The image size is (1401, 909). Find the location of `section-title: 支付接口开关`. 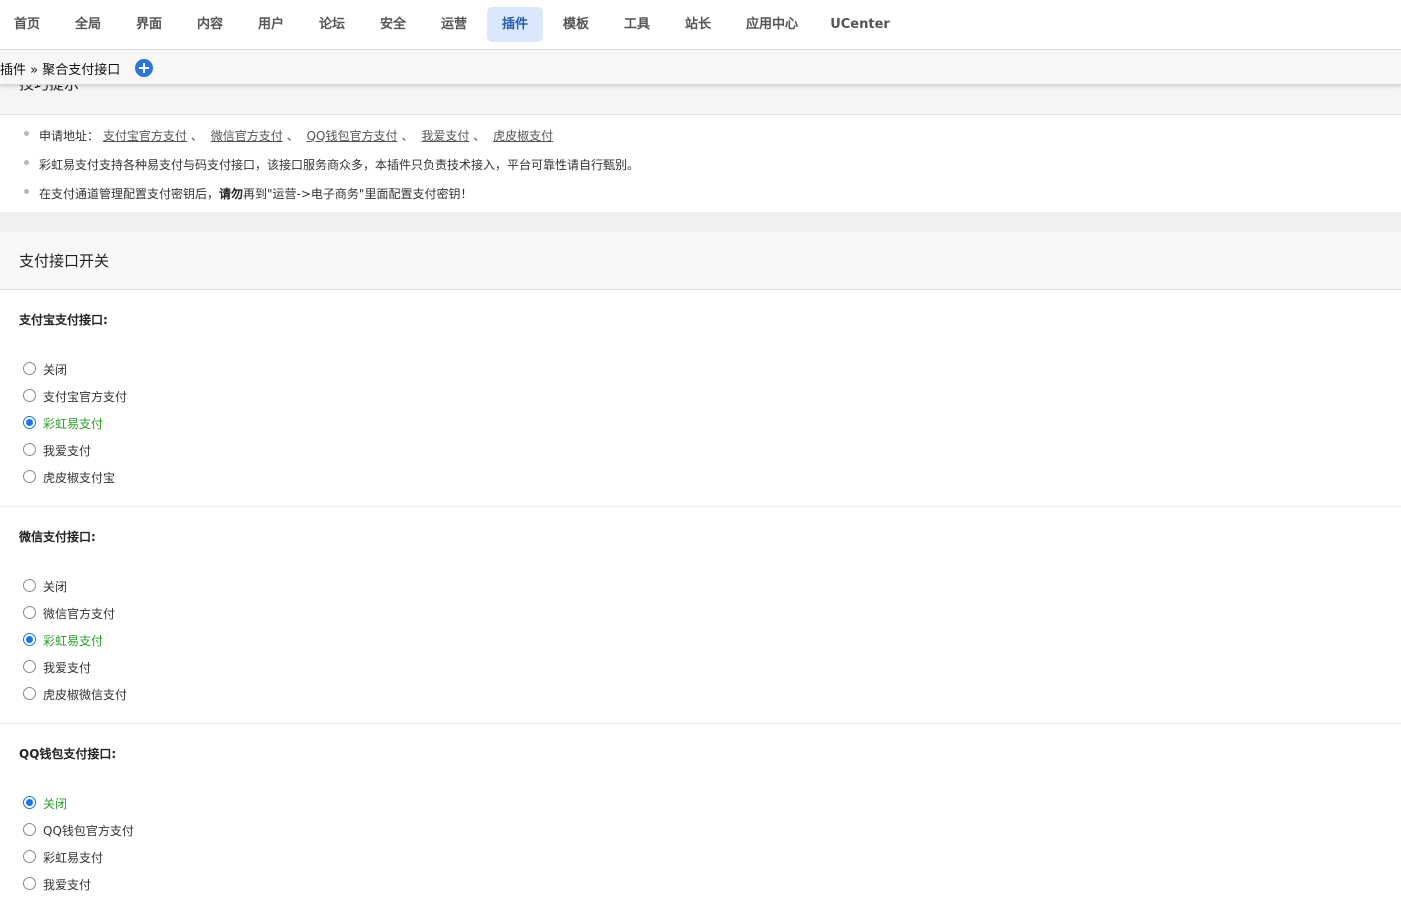

section-title: 支付接口开关 is located at coordinates (64, 261).